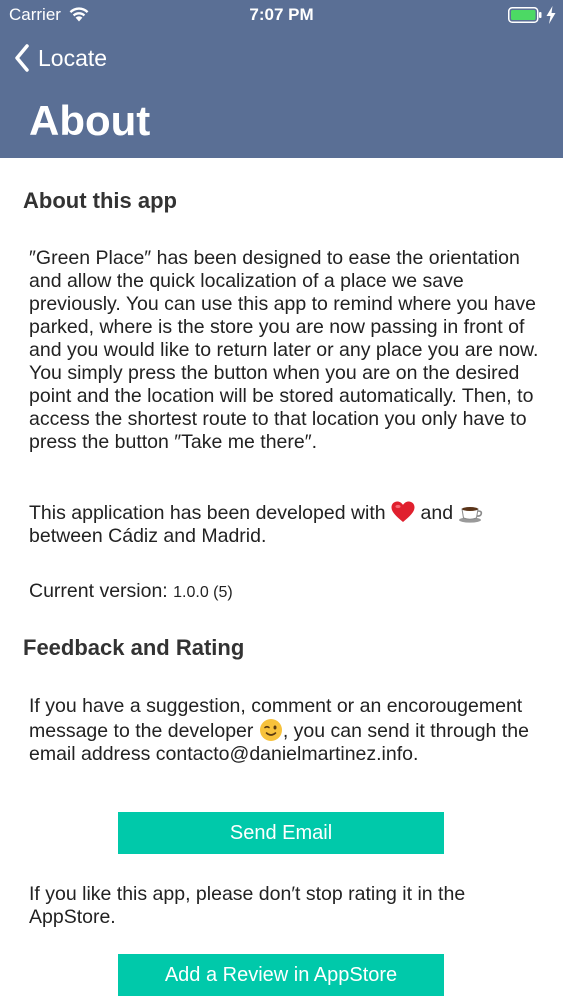  I want to click on back-button: Locate, so click(60, 58).